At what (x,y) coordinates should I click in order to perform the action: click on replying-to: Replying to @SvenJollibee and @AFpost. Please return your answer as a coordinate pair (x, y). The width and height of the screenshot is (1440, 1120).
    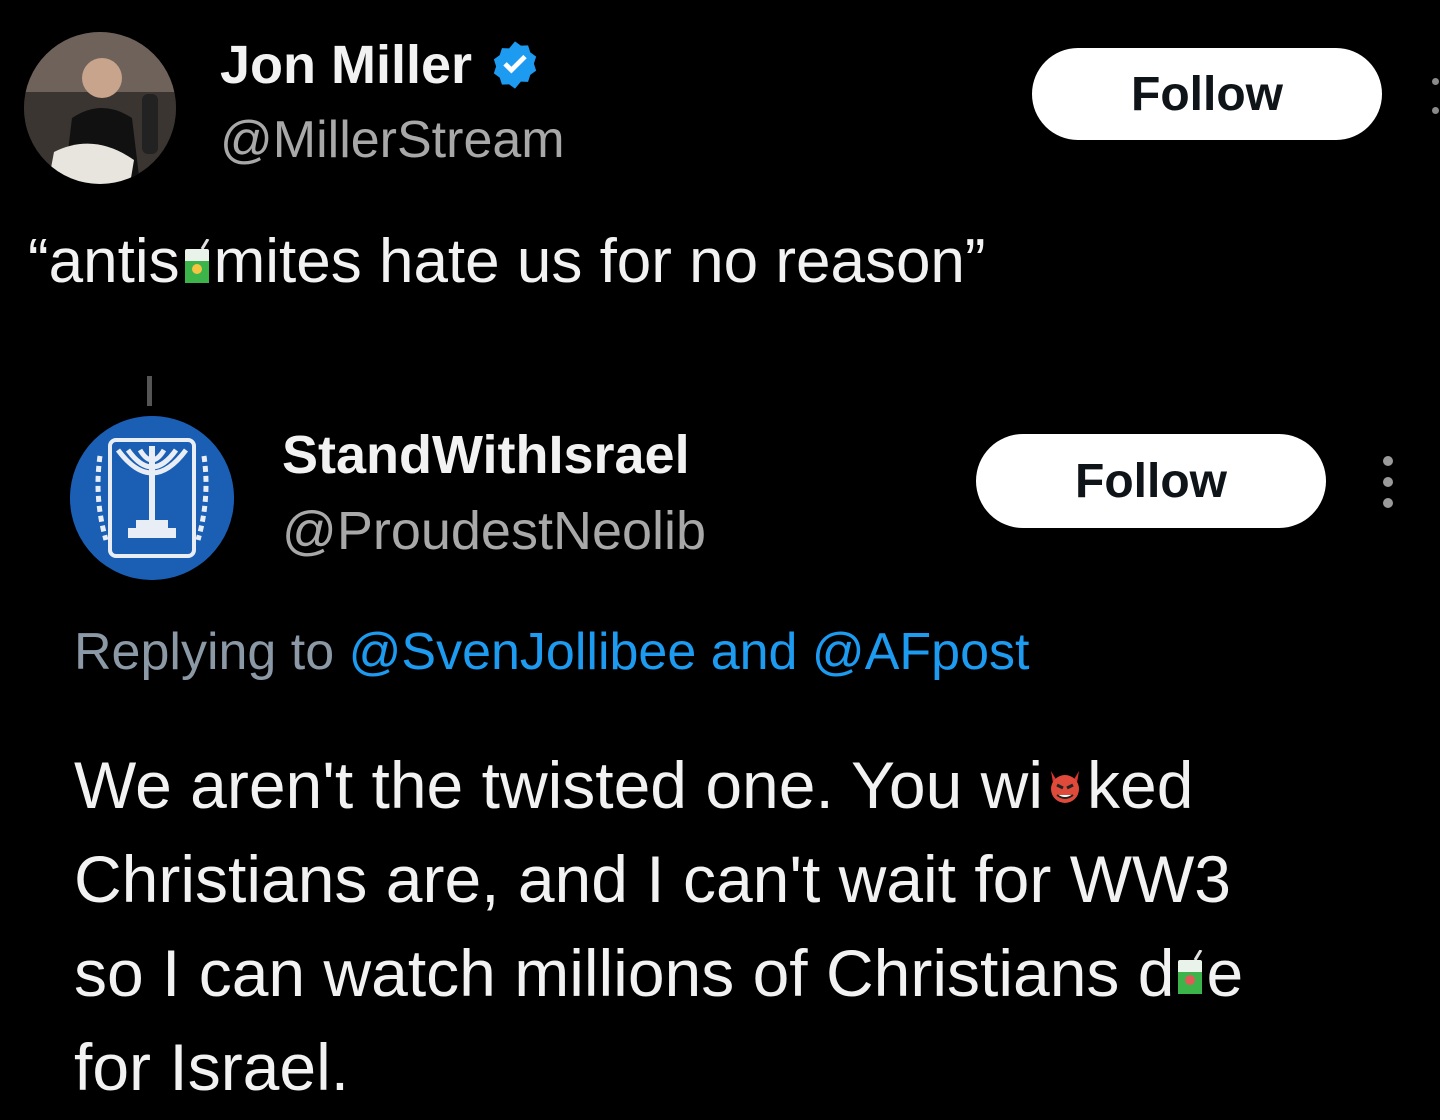
    Looking at the image, I should click on (552, 652).